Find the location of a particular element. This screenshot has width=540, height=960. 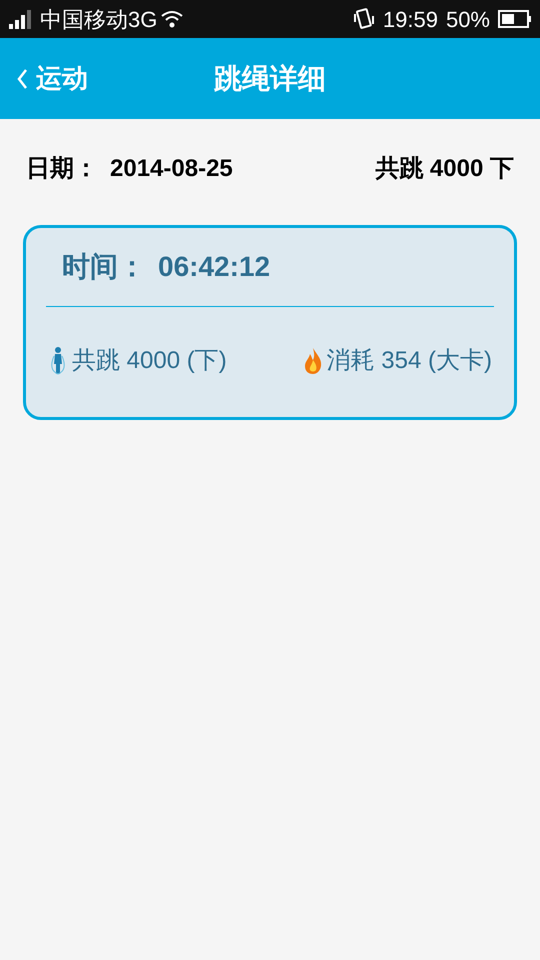

vibrate-icon is located at coordinates (363, 19).